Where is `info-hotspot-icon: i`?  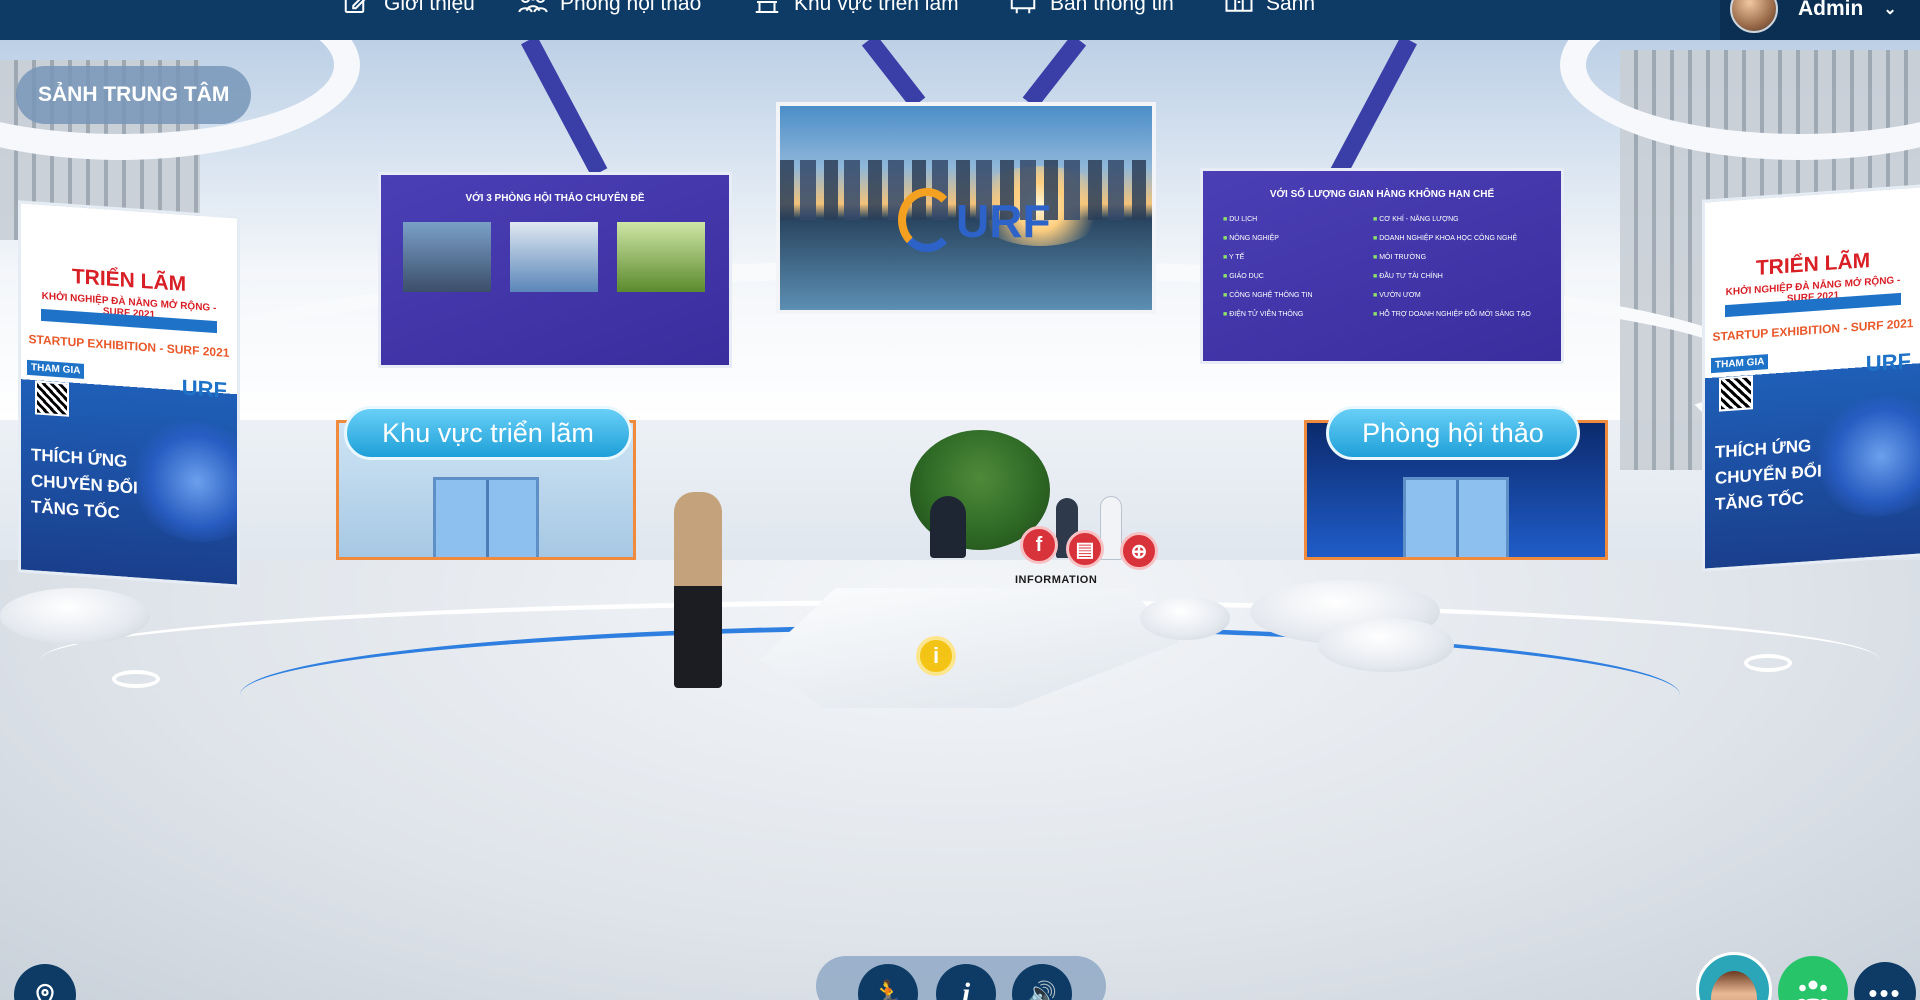 info-hotspot-icon: i is located at coordinates (936, 656).